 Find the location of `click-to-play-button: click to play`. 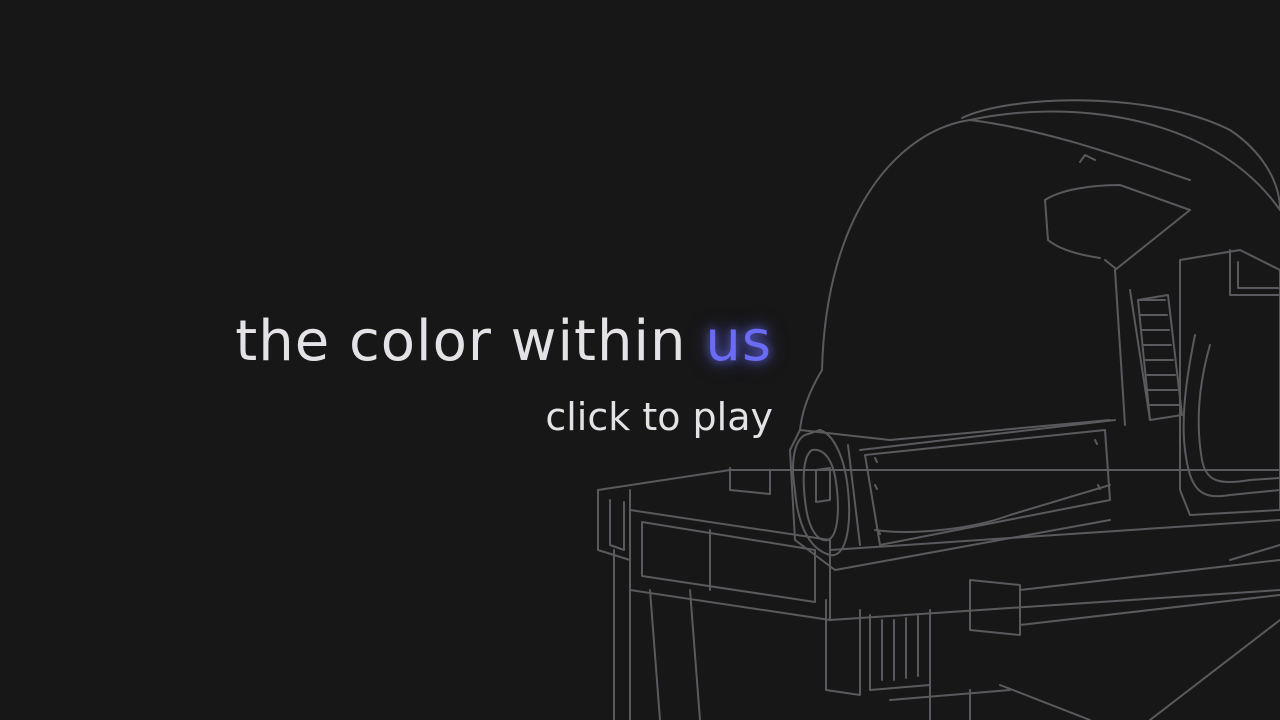

click-to-play-button: click to play is located at coordinates (659, 417).